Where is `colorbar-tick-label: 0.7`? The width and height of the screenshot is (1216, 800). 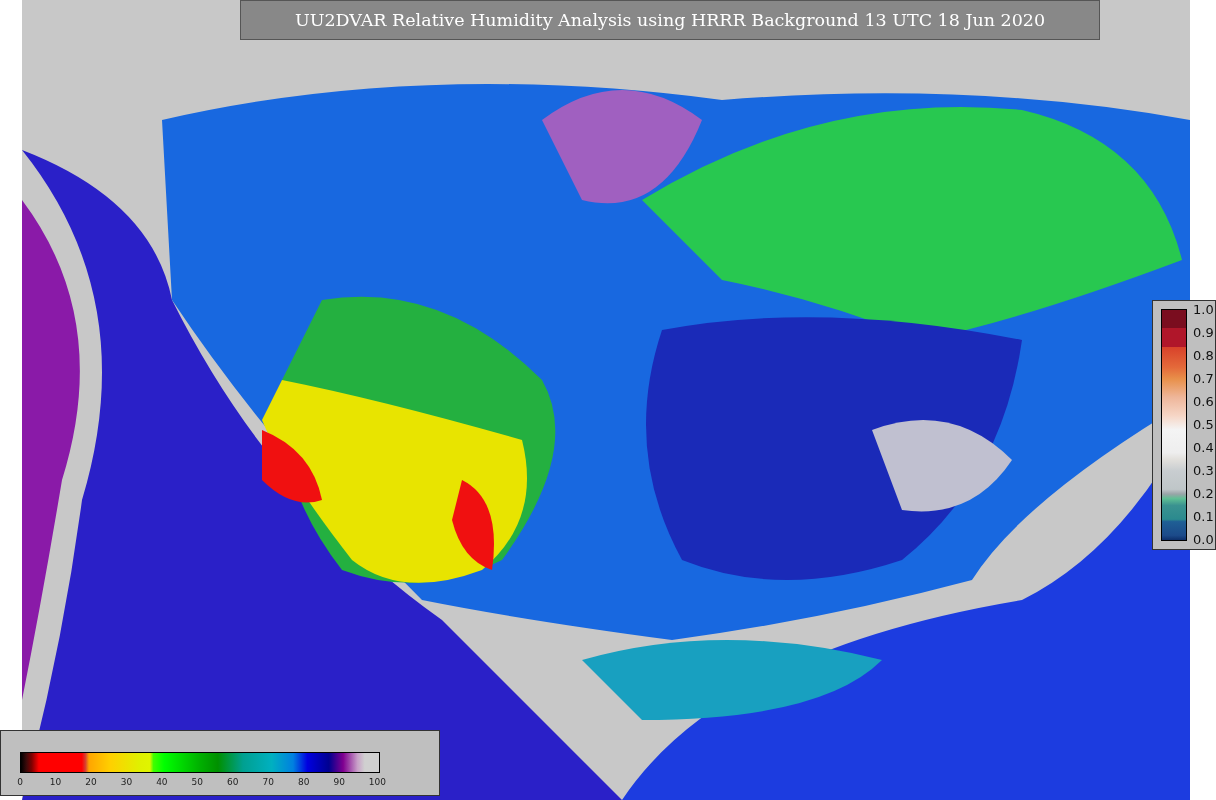 colorbar-tick-label: 0.7 is located at coordinates (1203, 379).